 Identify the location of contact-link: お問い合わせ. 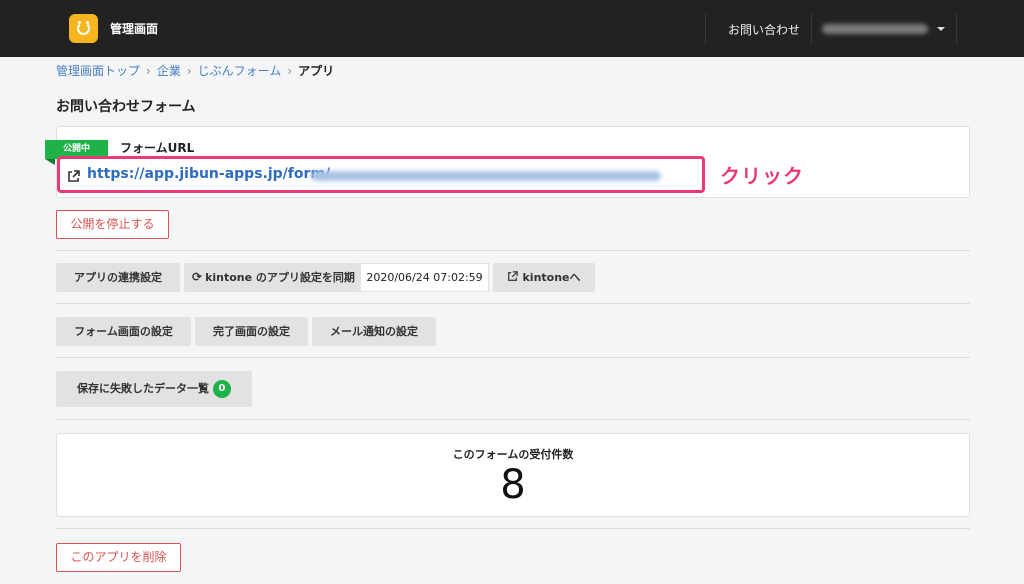
(764, 29).